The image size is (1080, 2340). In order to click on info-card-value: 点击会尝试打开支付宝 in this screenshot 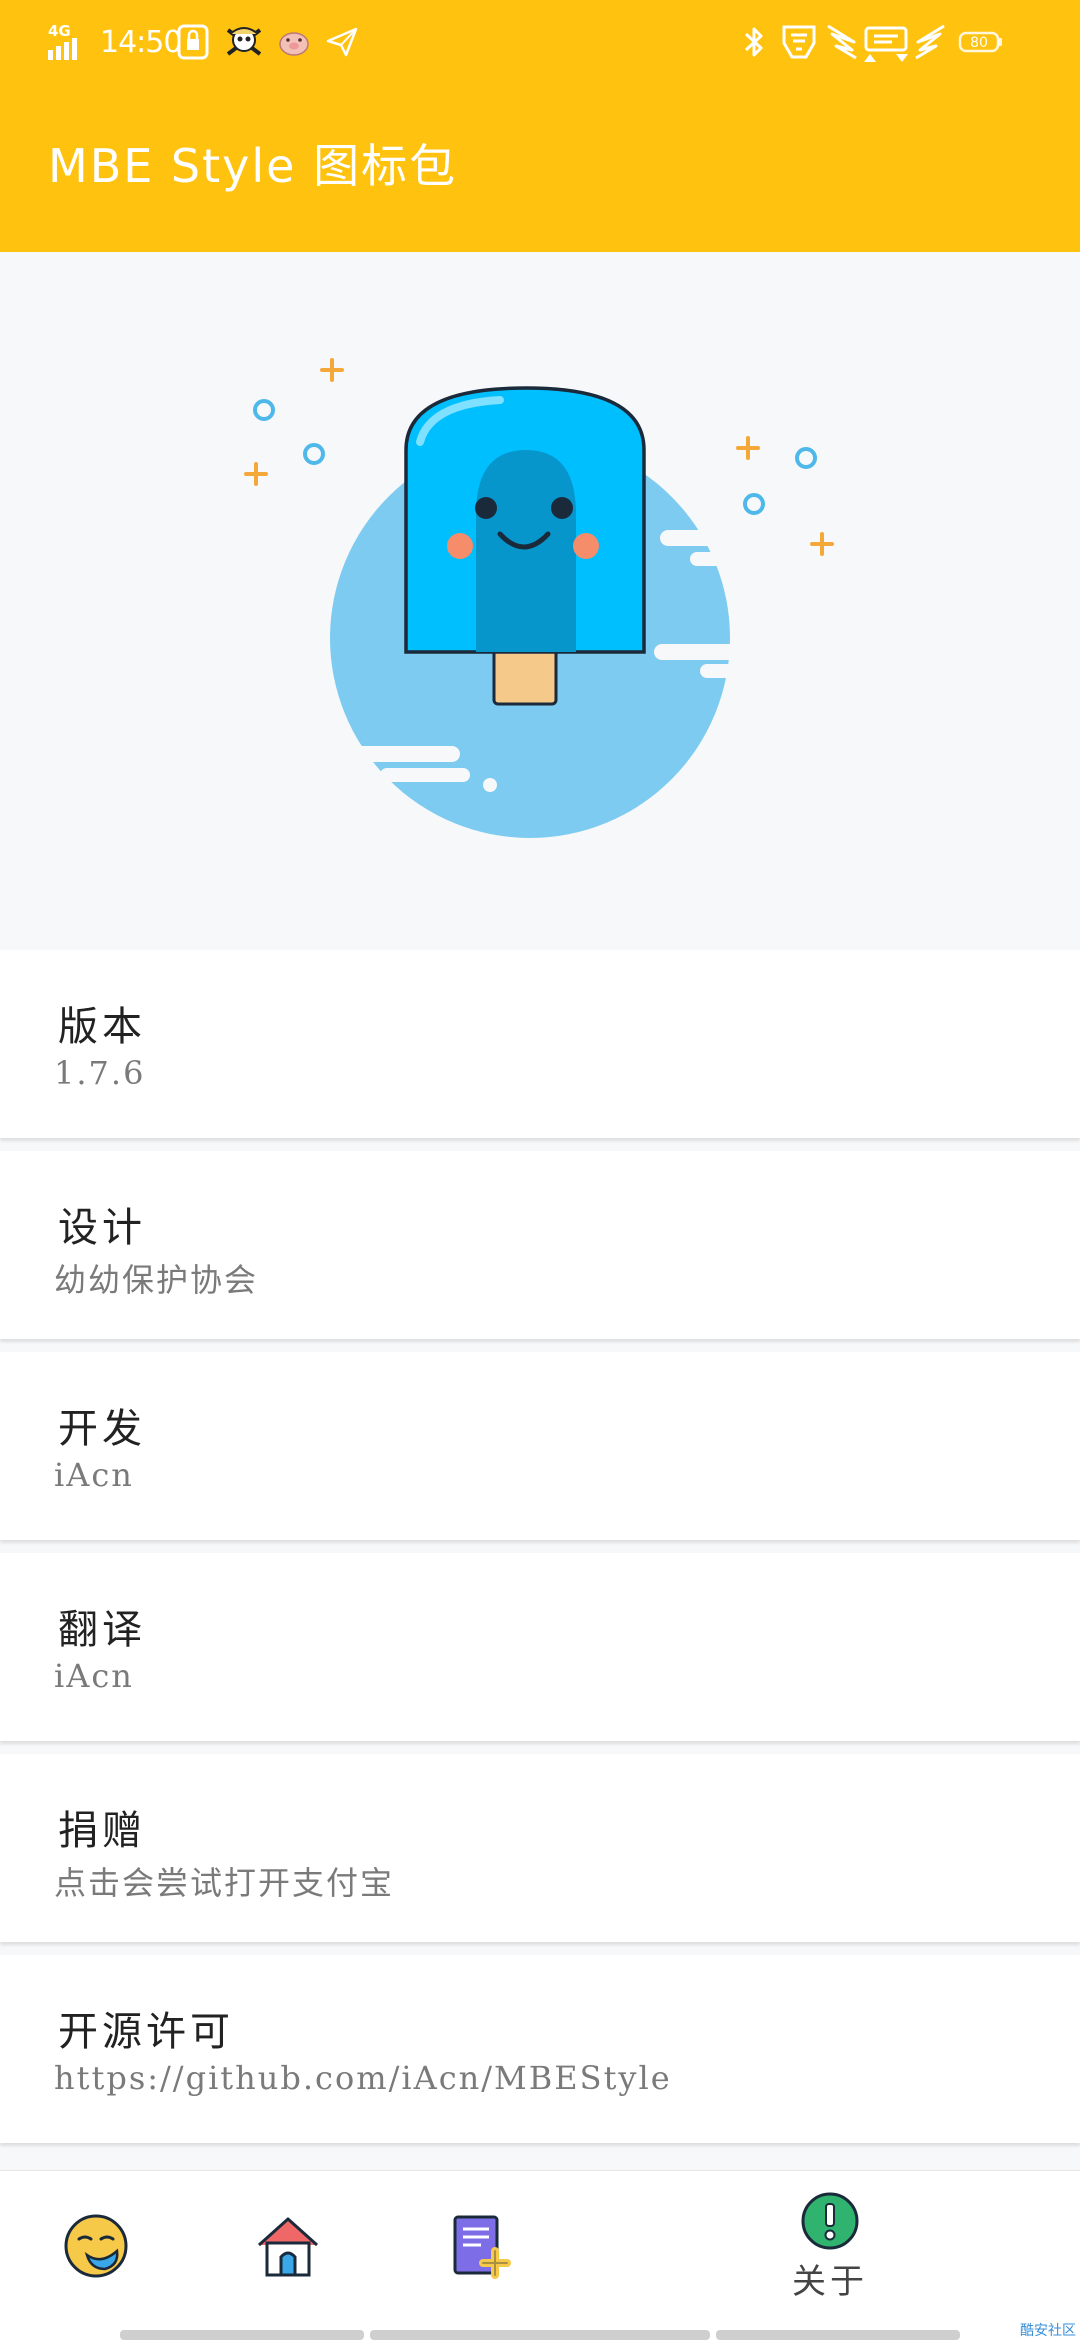, I will do `click(224, 1883)`.